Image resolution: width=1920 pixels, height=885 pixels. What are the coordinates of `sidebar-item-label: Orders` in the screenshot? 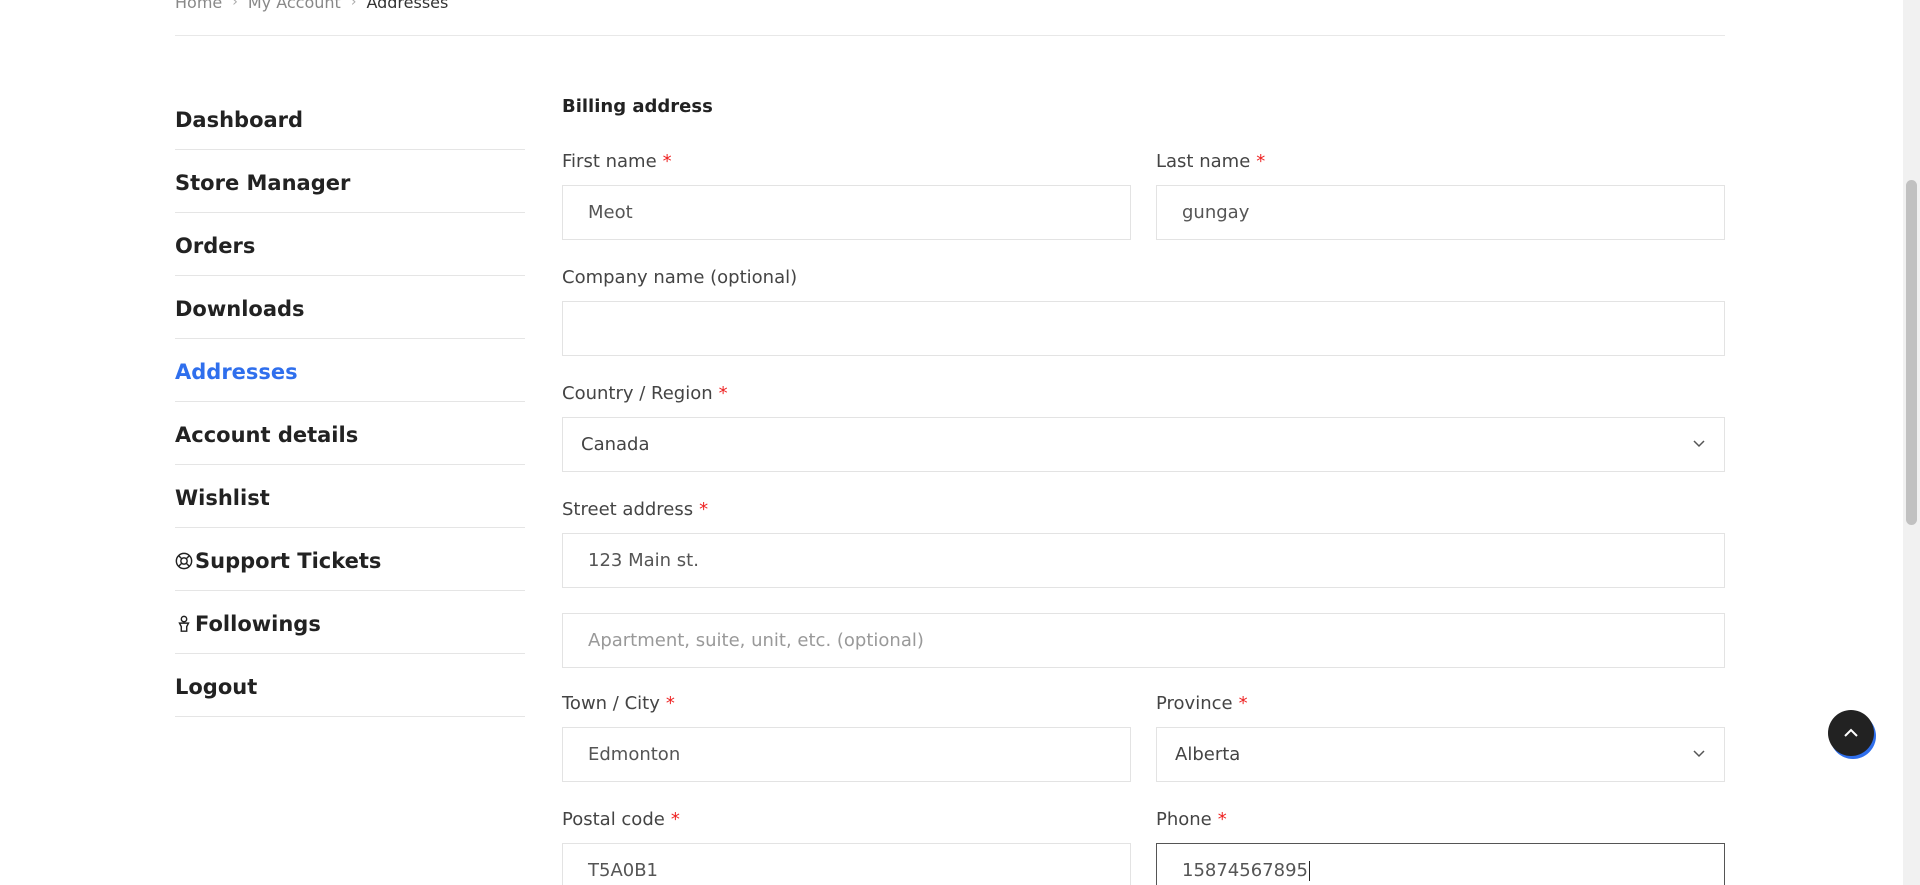 It's located at (215, 246).